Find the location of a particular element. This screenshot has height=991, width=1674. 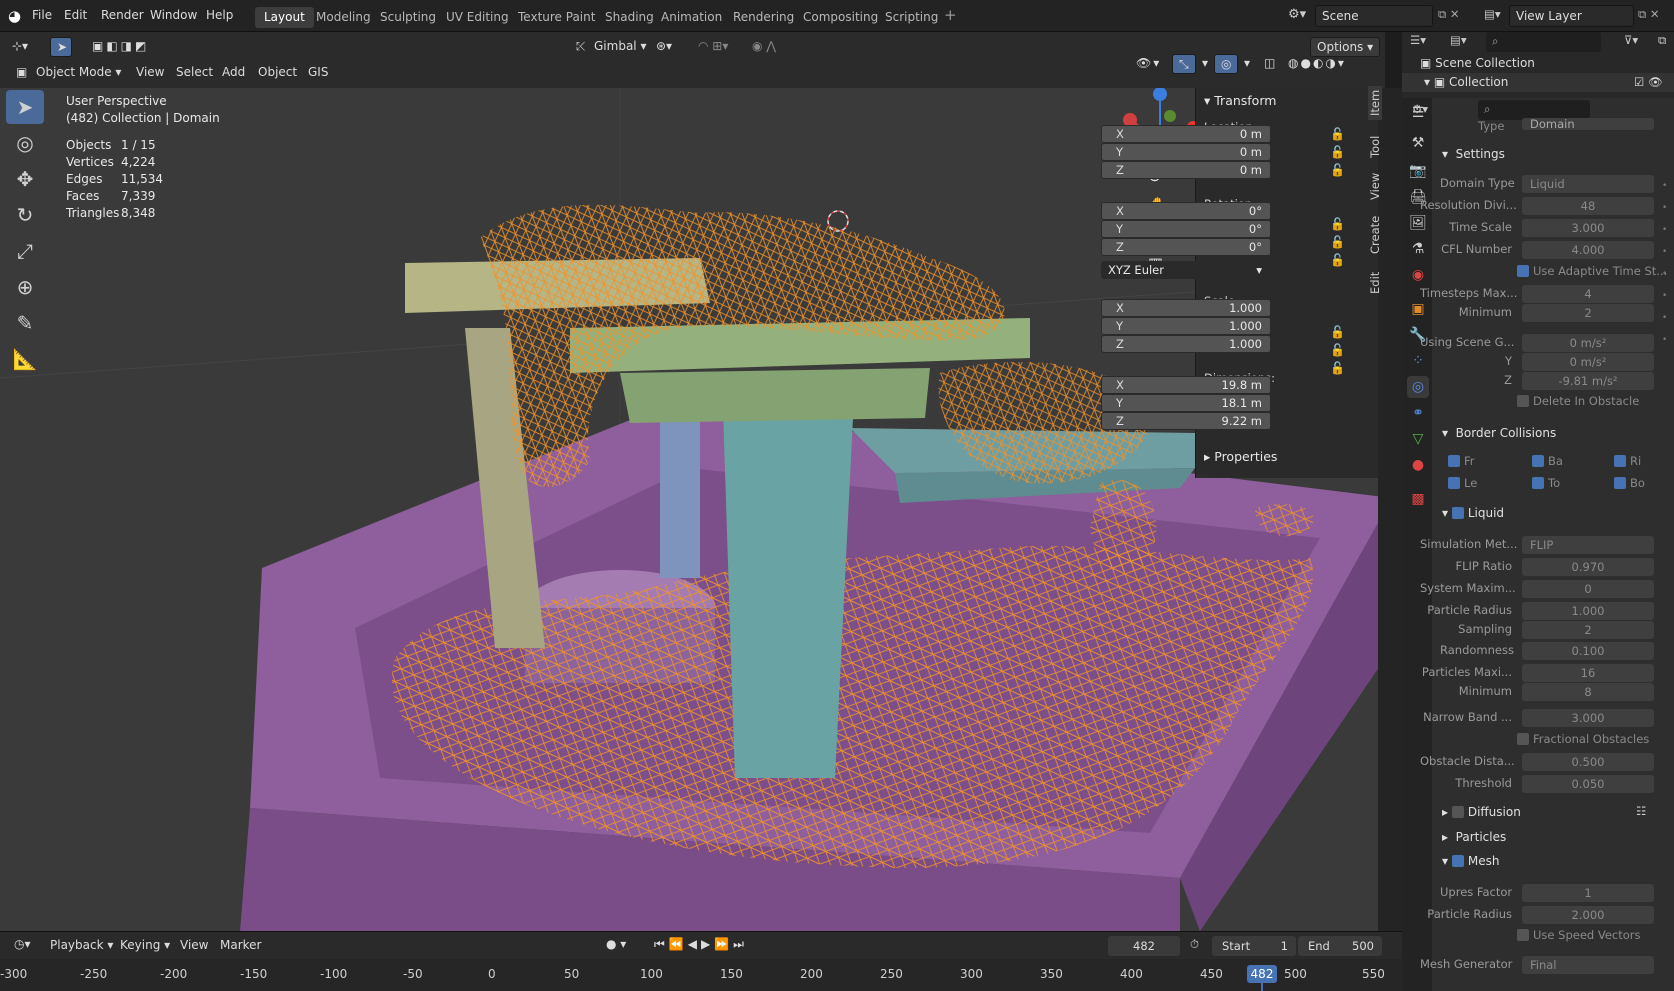

collection-row: ▾ ▣ Collection is located at coordinates (1466, 82).